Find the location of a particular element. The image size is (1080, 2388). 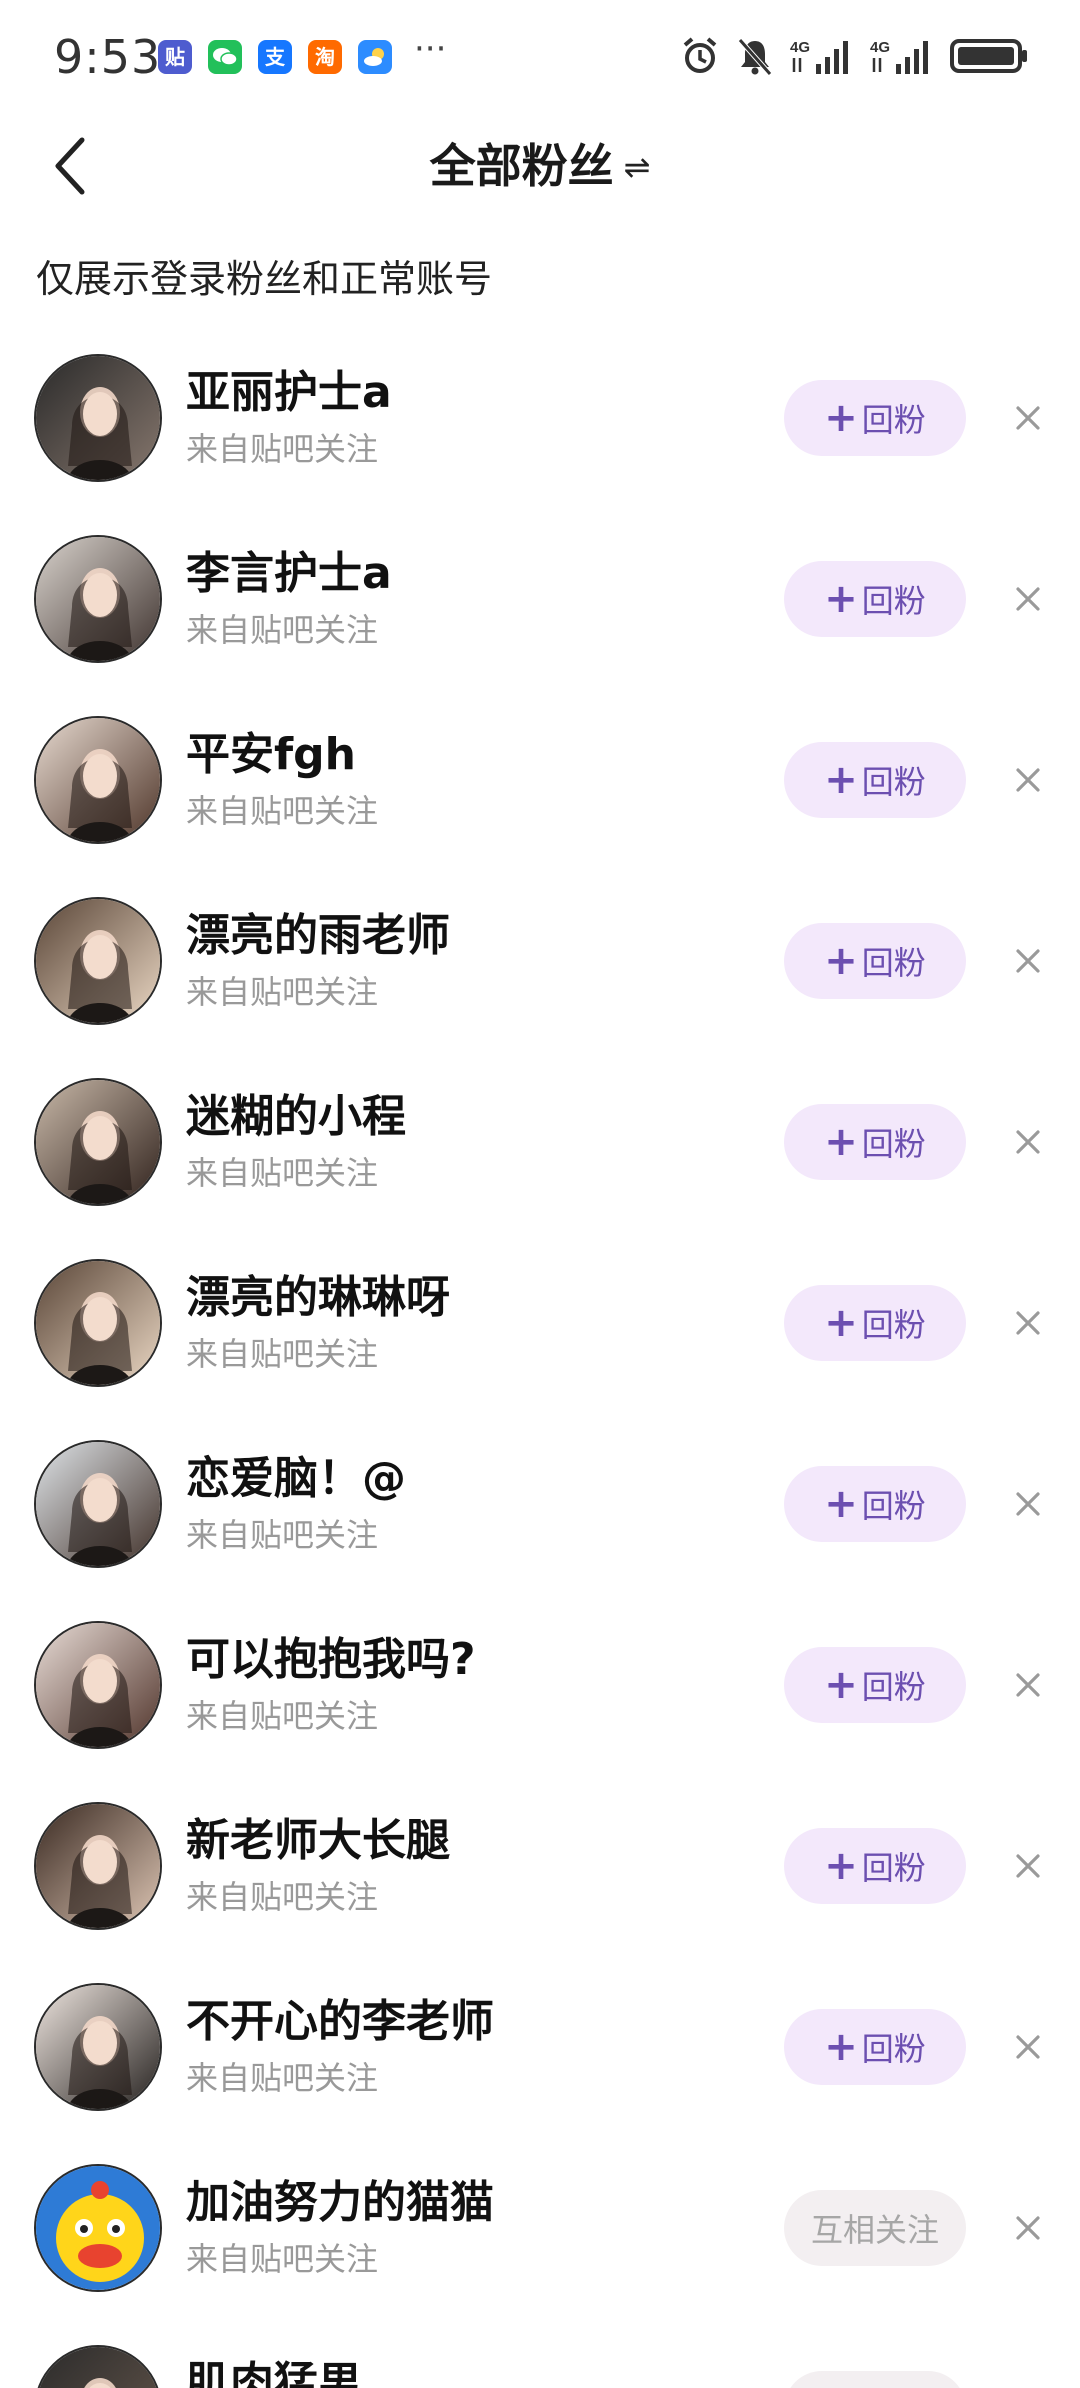

follower-row: 亚丽护士a 来自贴吧关注 + 回粉 is located at coordinates (540, 425).